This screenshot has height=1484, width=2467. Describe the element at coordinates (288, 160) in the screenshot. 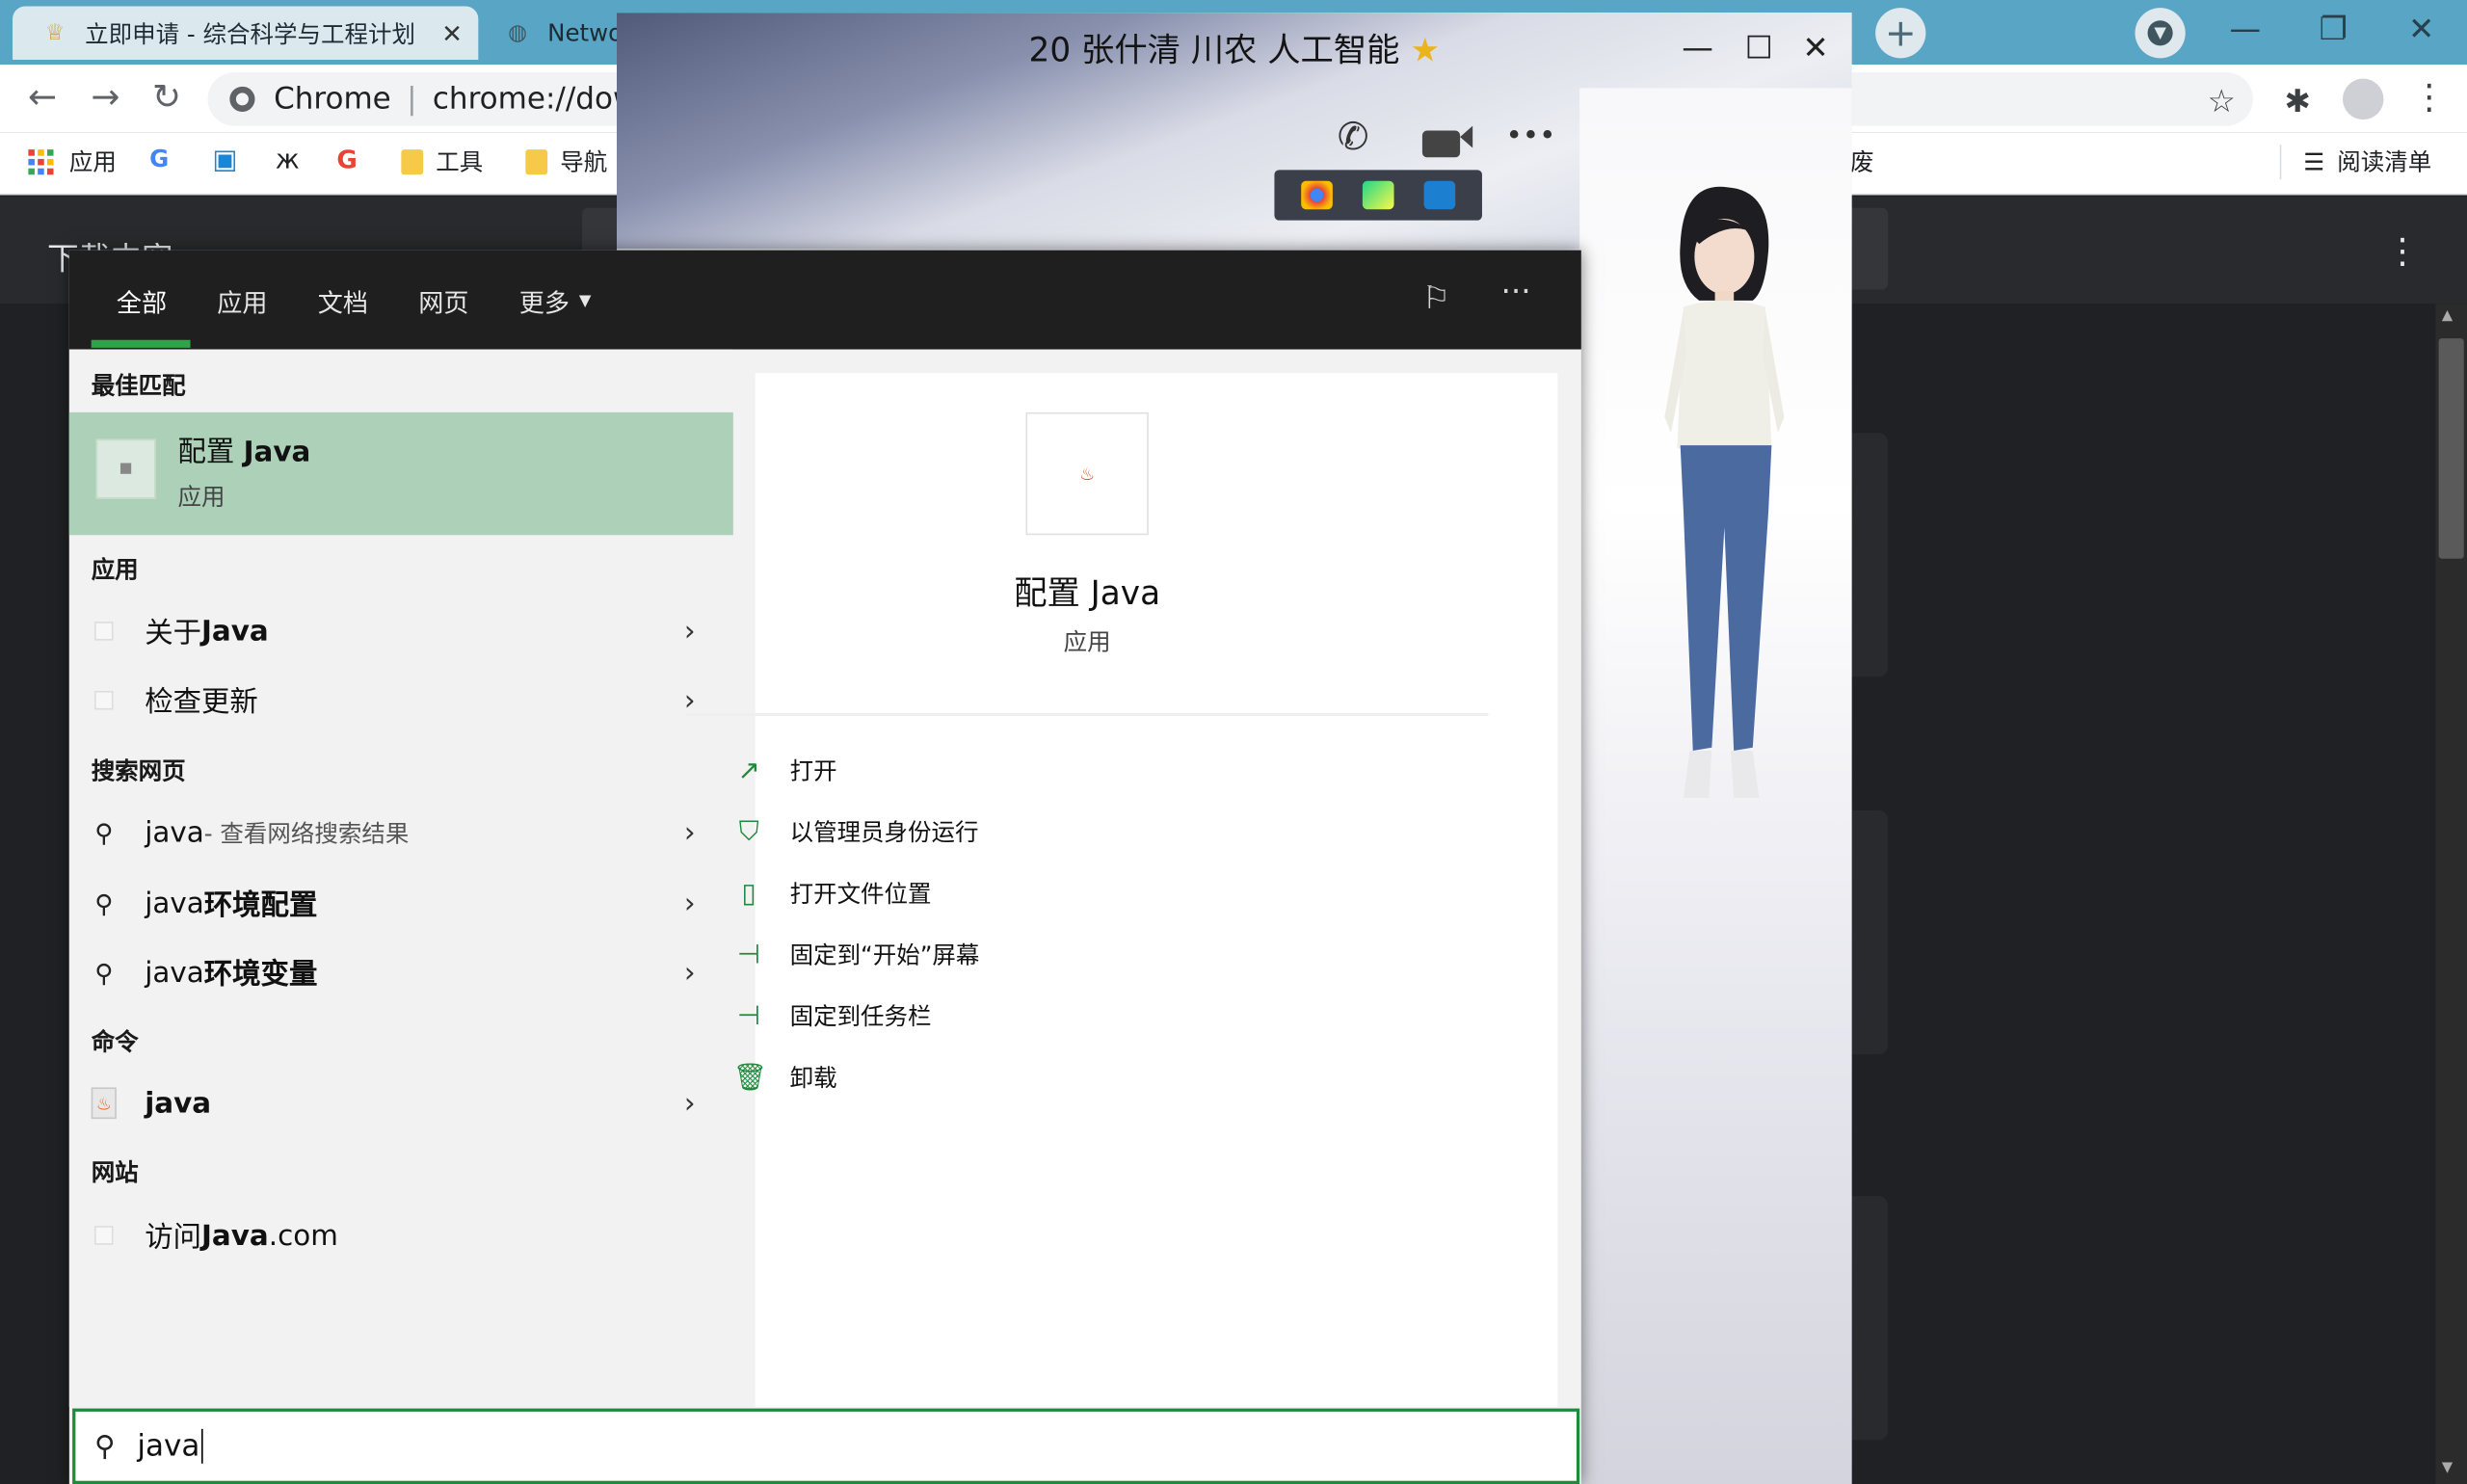

I see `butterfly-icon: ж` at that location.